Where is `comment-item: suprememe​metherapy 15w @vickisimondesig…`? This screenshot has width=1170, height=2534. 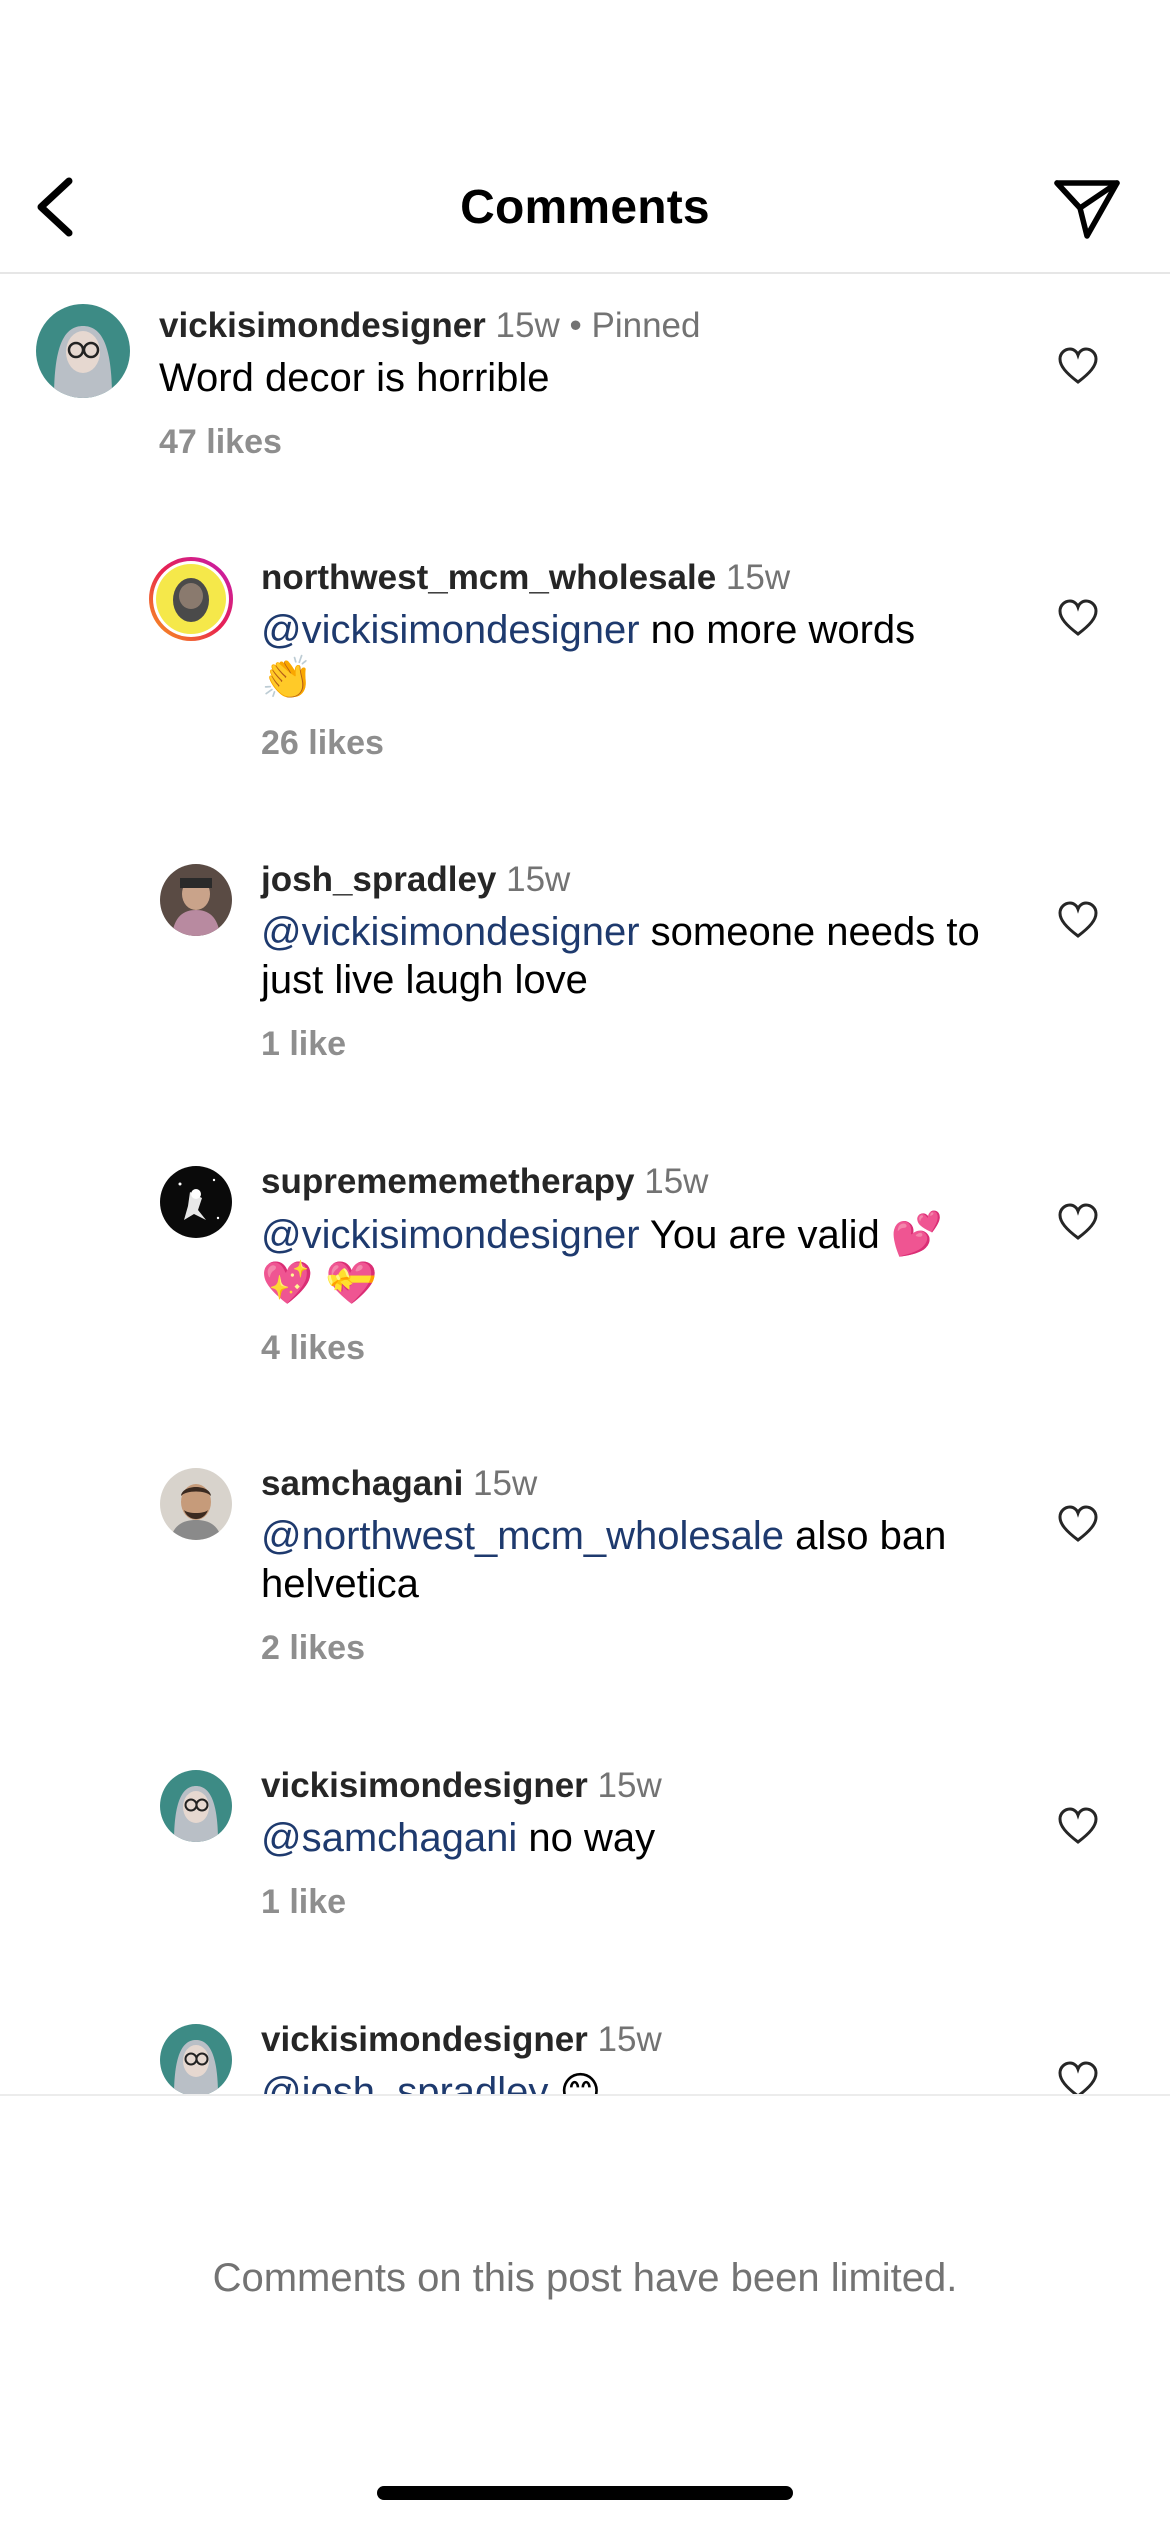 comment-item: suprememe​metherapy 15w @vickisimondesig… is located at coordinates (585, 1280).